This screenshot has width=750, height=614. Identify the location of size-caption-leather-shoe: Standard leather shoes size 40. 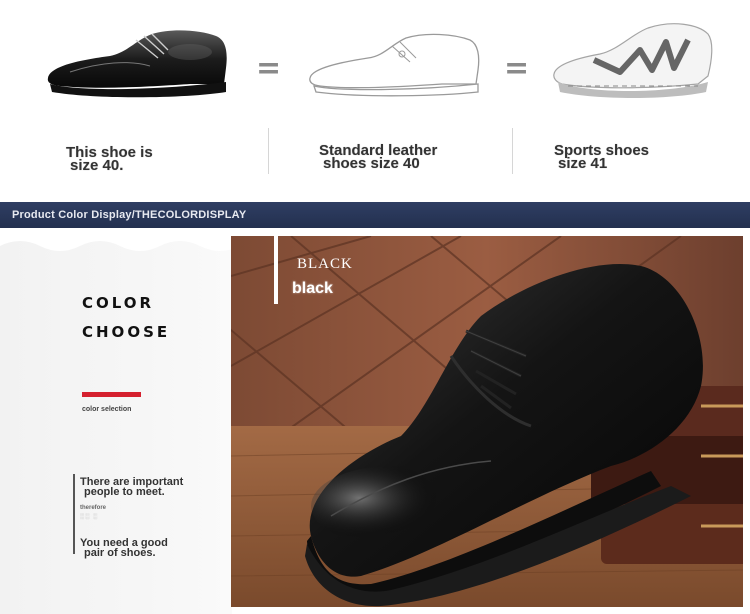
(409, 157).